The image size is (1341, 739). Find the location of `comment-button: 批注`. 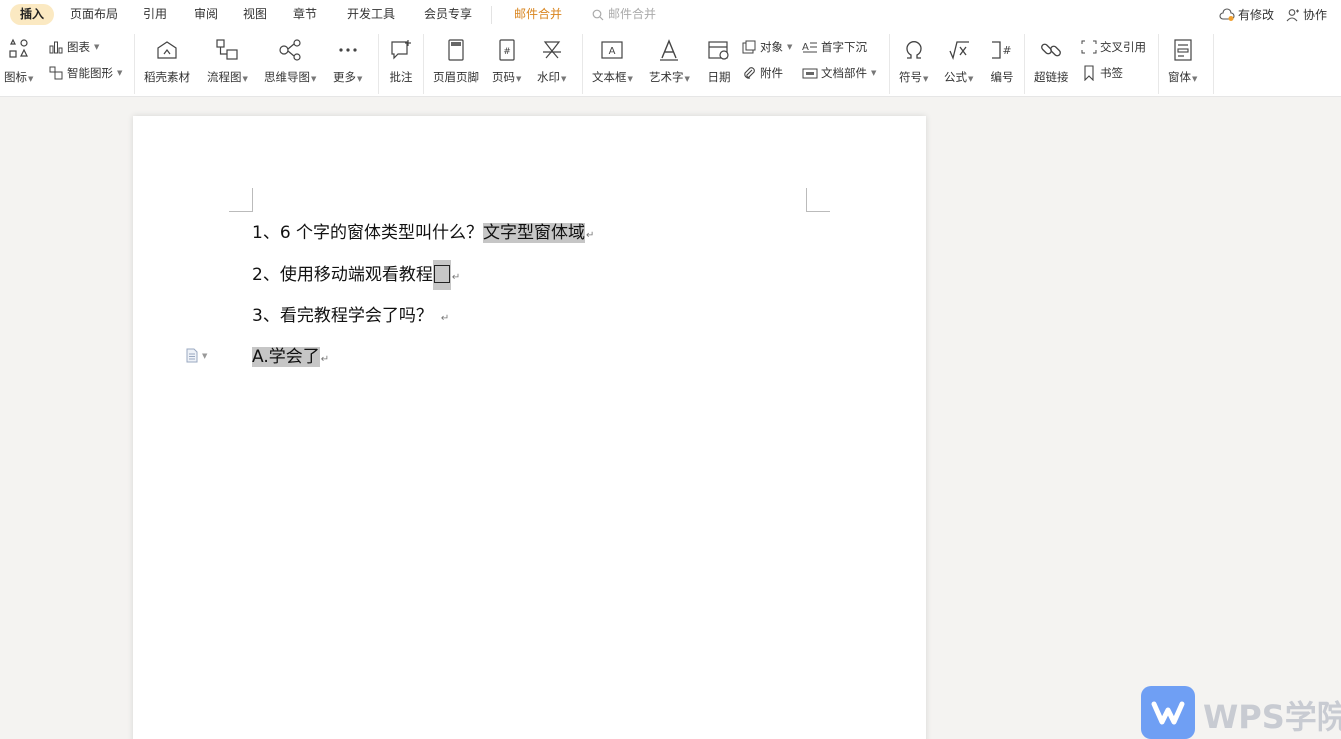

comment-button: 批注 is located at coordinates (401, 61).